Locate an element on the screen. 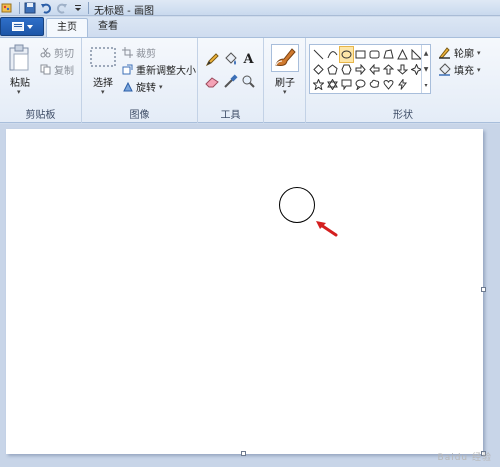  oval-shape-icon is located at coordinates (346, 54).